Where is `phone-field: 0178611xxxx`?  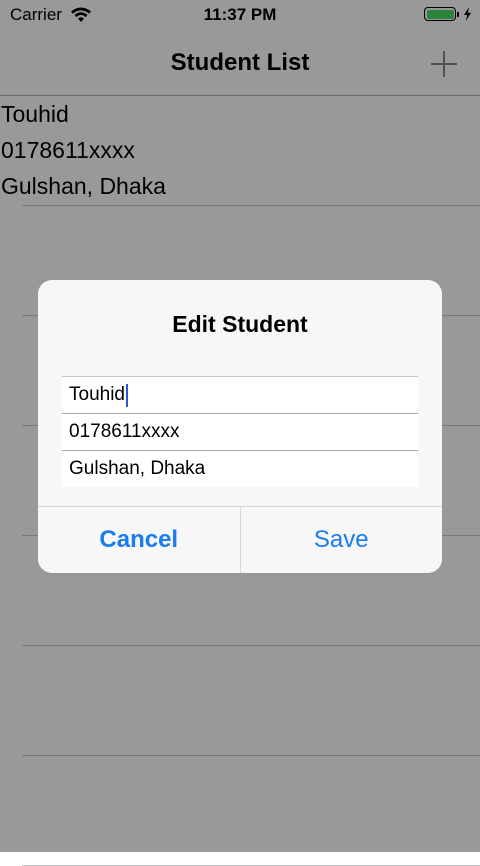 phone-field: 0178611xxxx is located at coordinates (240, 431).